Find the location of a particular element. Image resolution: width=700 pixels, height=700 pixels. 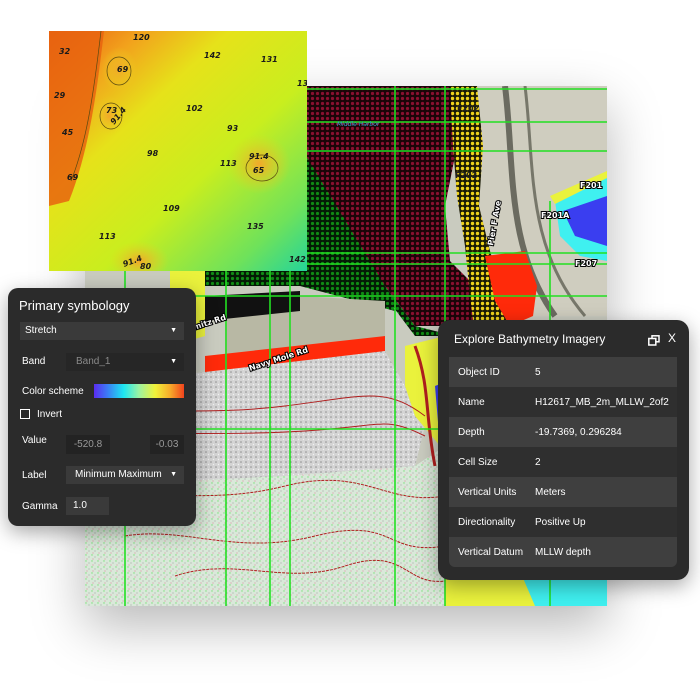

table-row: Depth -19.7369, 0.296284 is located at coordinates (563, 432).